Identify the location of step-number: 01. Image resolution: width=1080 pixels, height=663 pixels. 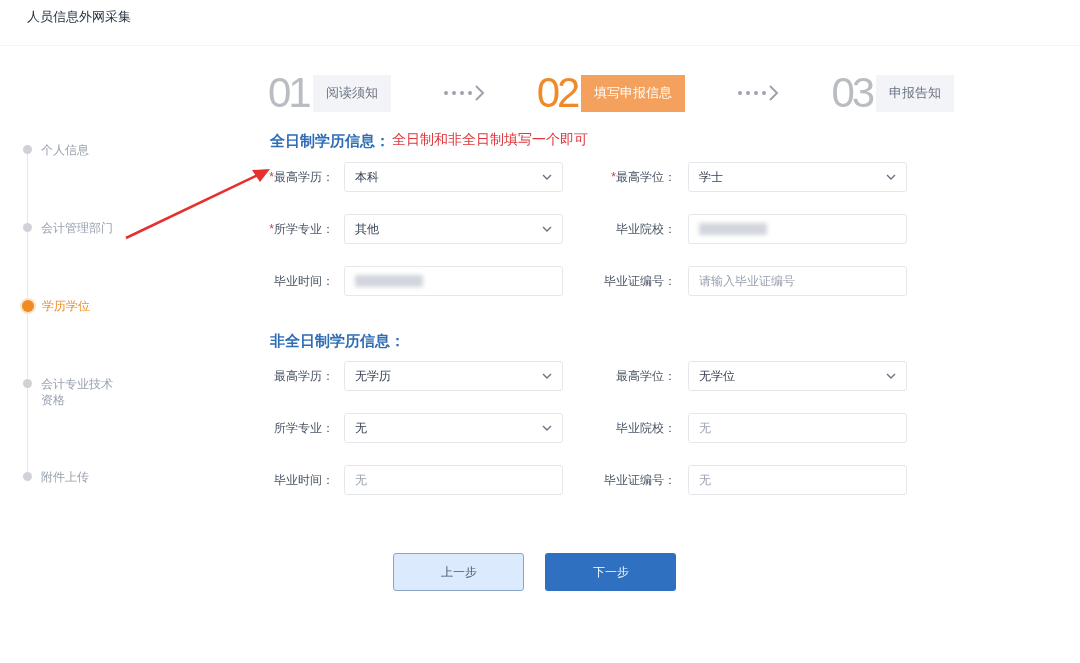
(288, 93).